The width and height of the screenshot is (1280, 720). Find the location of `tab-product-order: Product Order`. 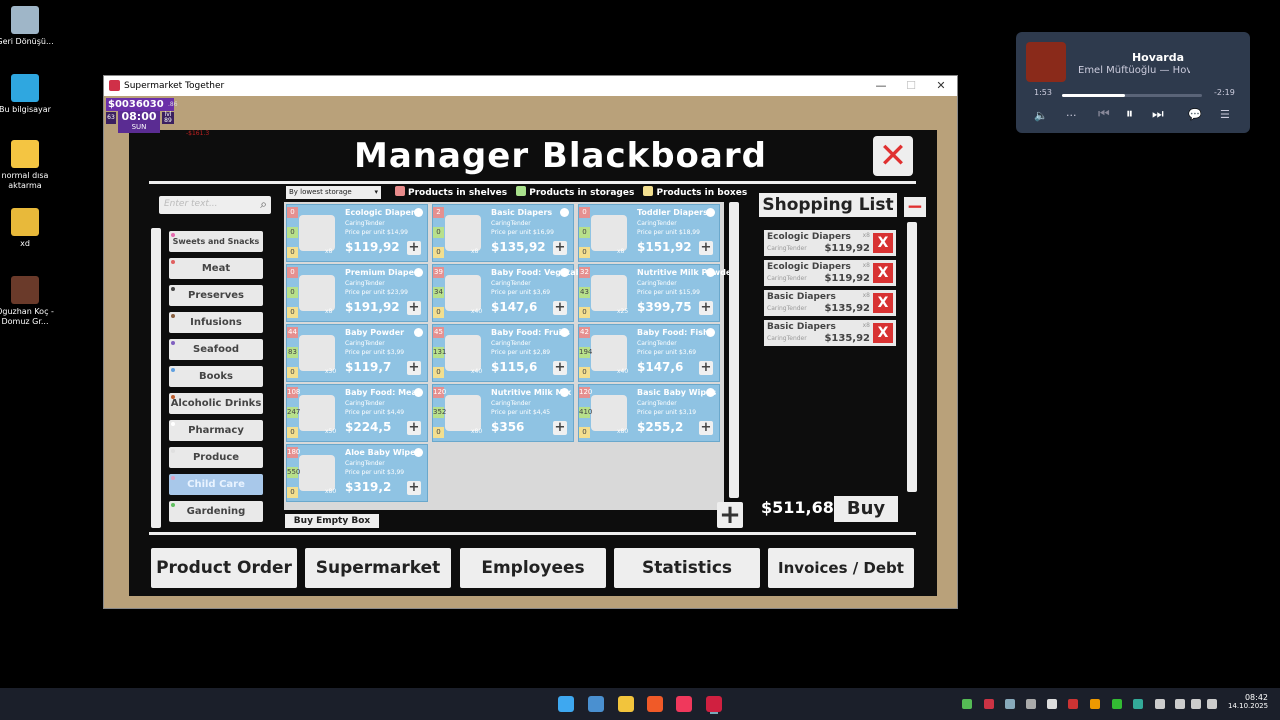

tab-product-order: Product Order is located at coordinates (224, 568).